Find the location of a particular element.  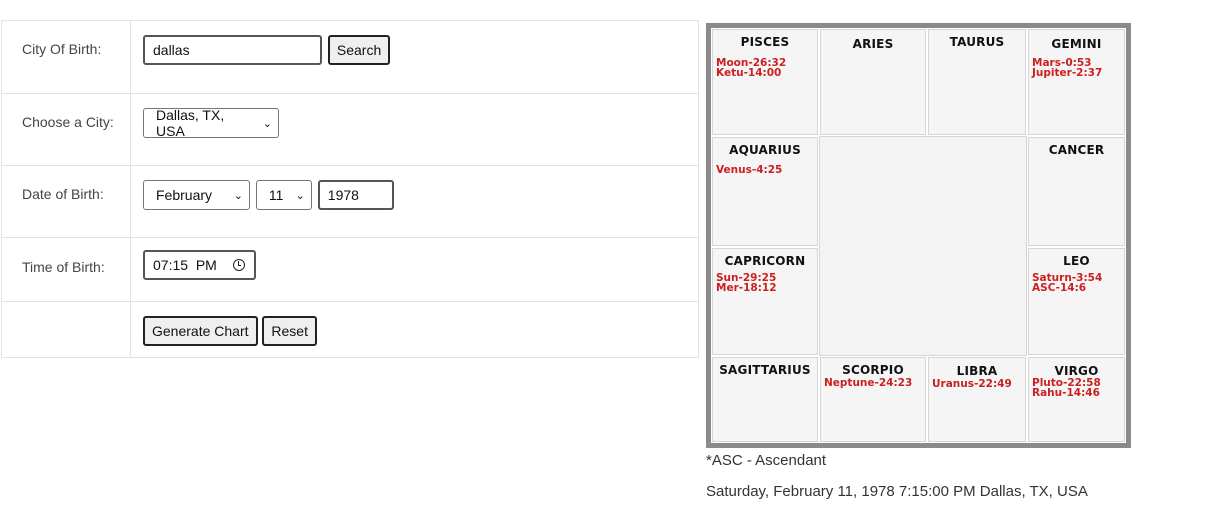

planet-position: Venus-4:25 is located at coordinates (749, 170).